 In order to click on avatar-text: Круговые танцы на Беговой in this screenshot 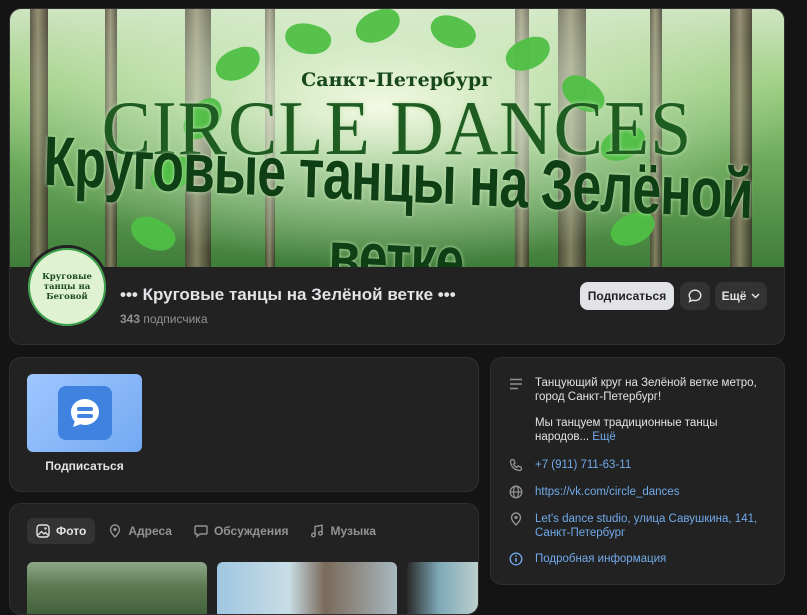, I will do `click(67, 287)`.